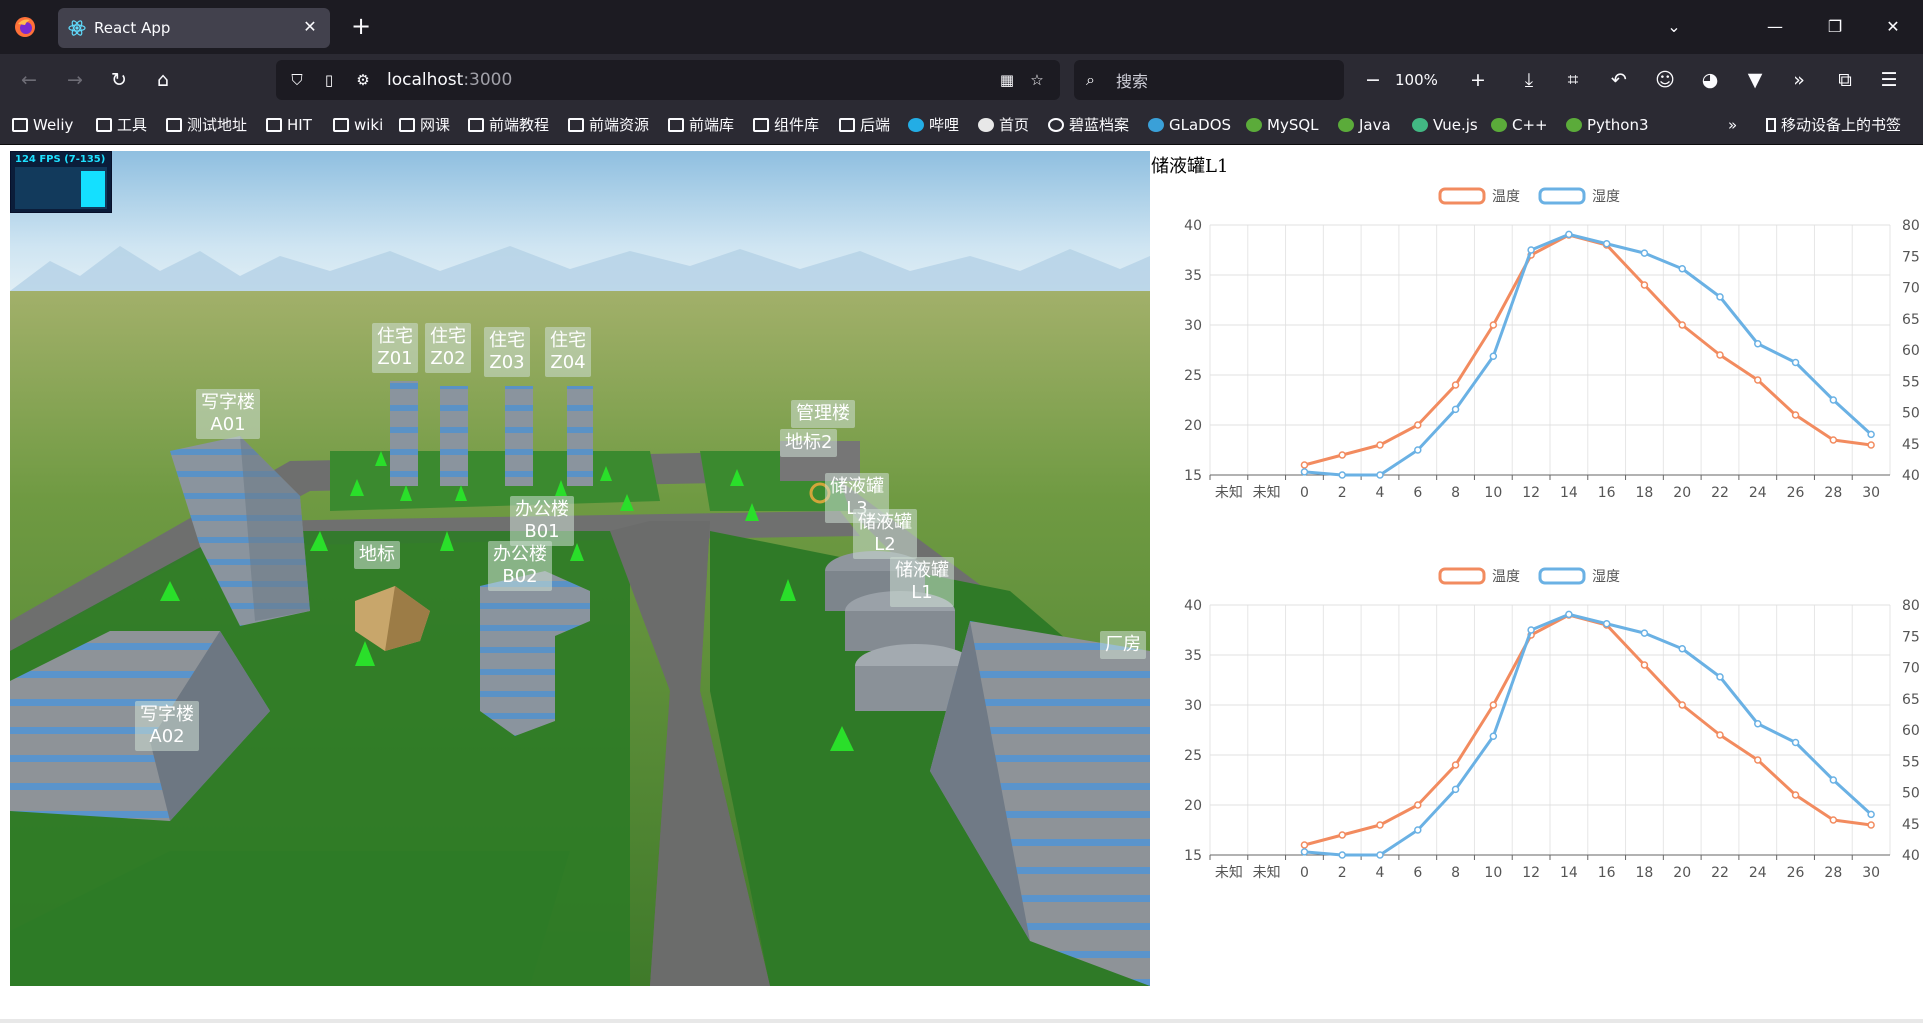 The height and width of the screenshot is (1023, 1923). Describe the element at coordinates (121, 125) in the screenshot. I see `bookmark-1: 工具` at that location.